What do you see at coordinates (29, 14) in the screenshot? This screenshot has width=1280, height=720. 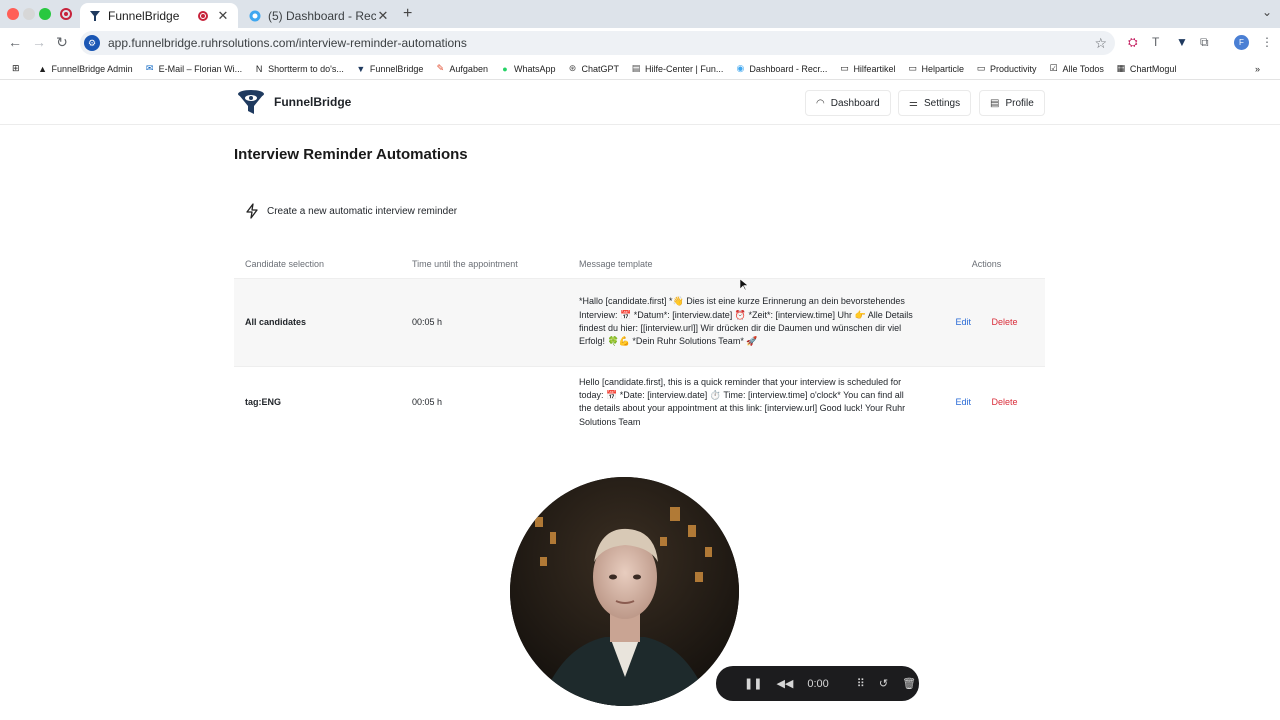 I see `window-minimize-button` at bounding box center [29, 14].